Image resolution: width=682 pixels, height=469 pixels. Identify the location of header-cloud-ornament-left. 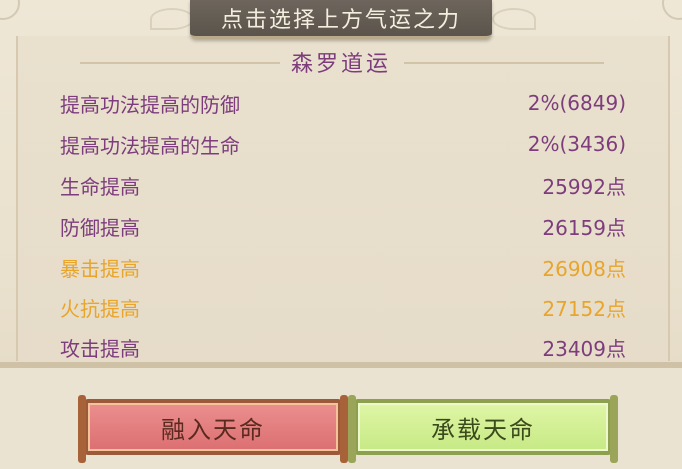
(172, 19).